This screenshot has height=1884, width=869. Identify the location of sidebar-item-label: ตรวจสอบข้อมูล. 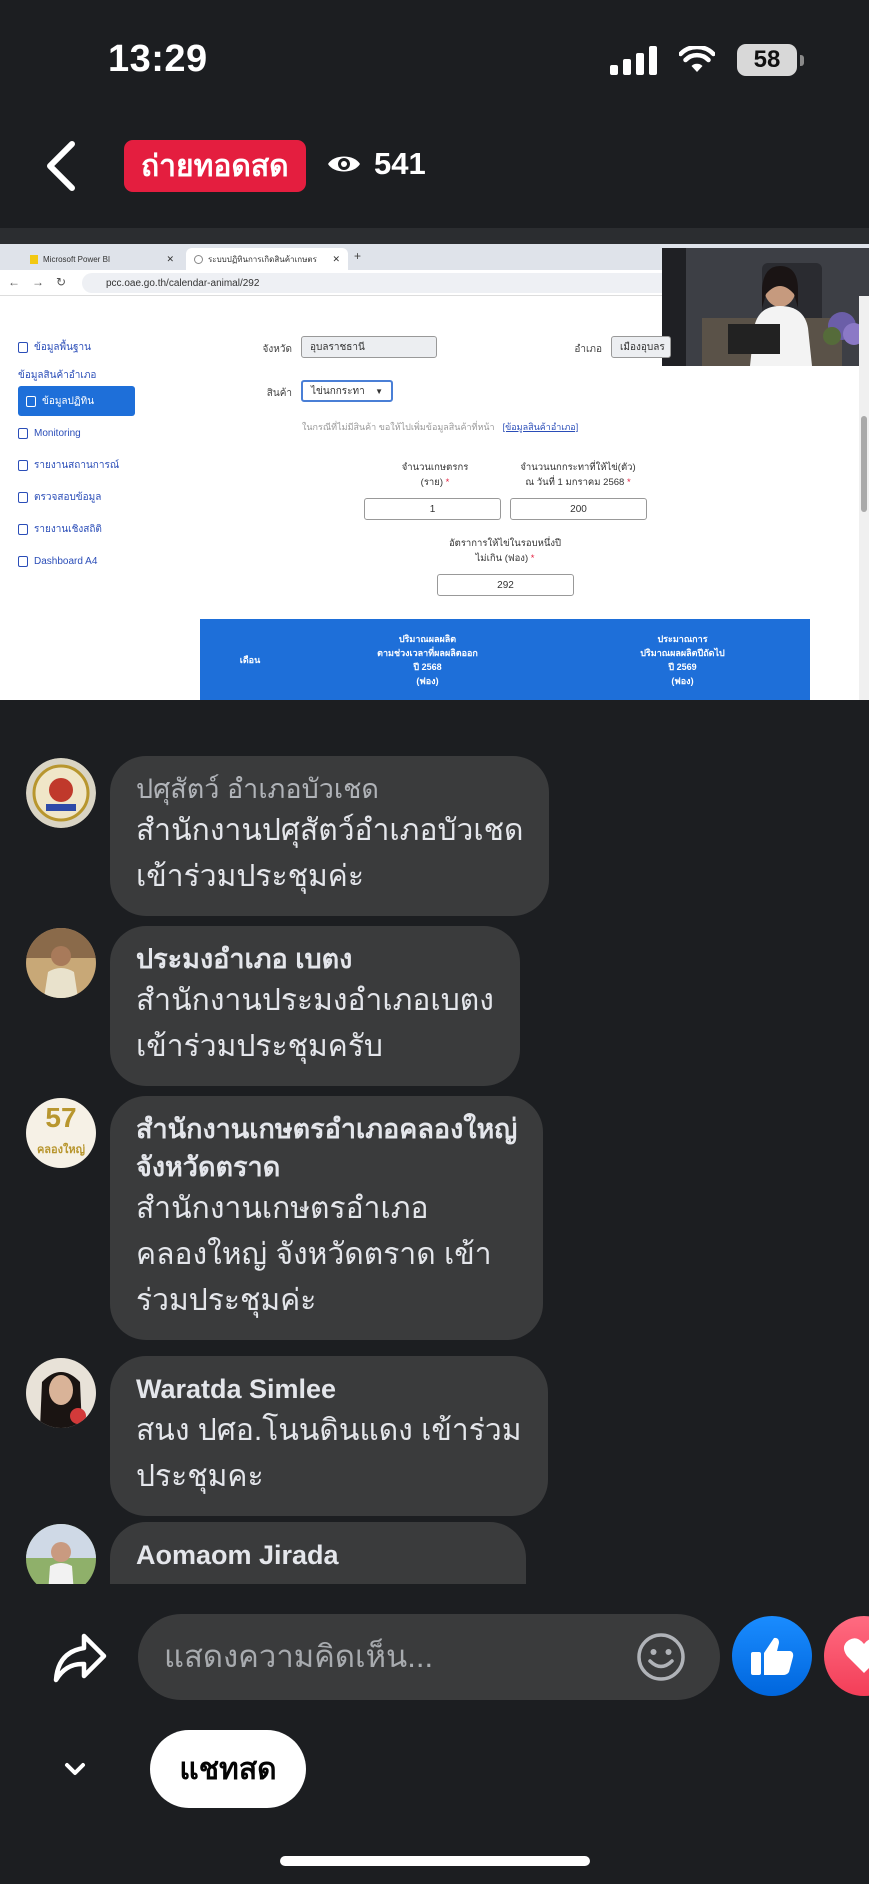
(68, 497).